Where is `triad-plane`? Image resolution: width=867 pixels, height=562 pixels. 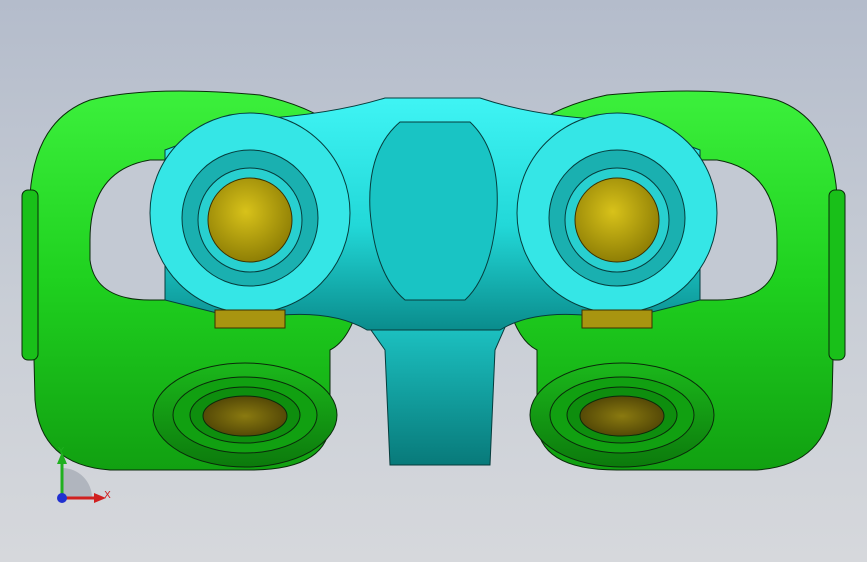
triad-plane is located at coordinates (77, 483).